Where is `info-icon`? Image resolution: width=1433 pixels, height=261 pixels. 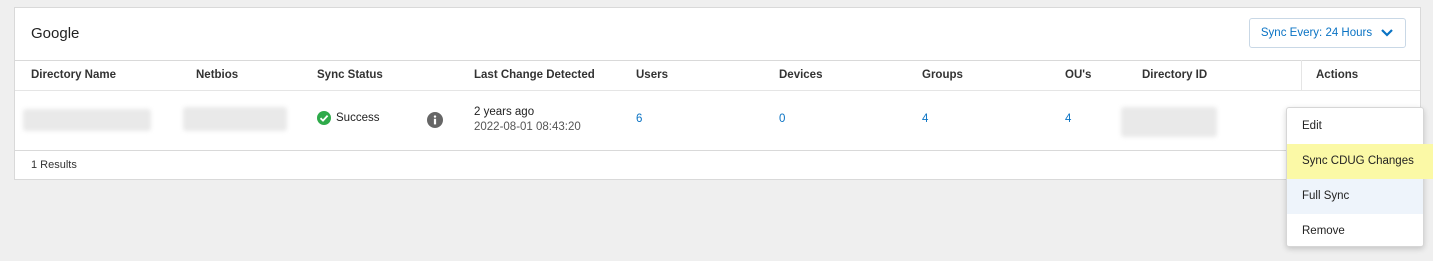 info-icon is located at coordinates (435, 120).